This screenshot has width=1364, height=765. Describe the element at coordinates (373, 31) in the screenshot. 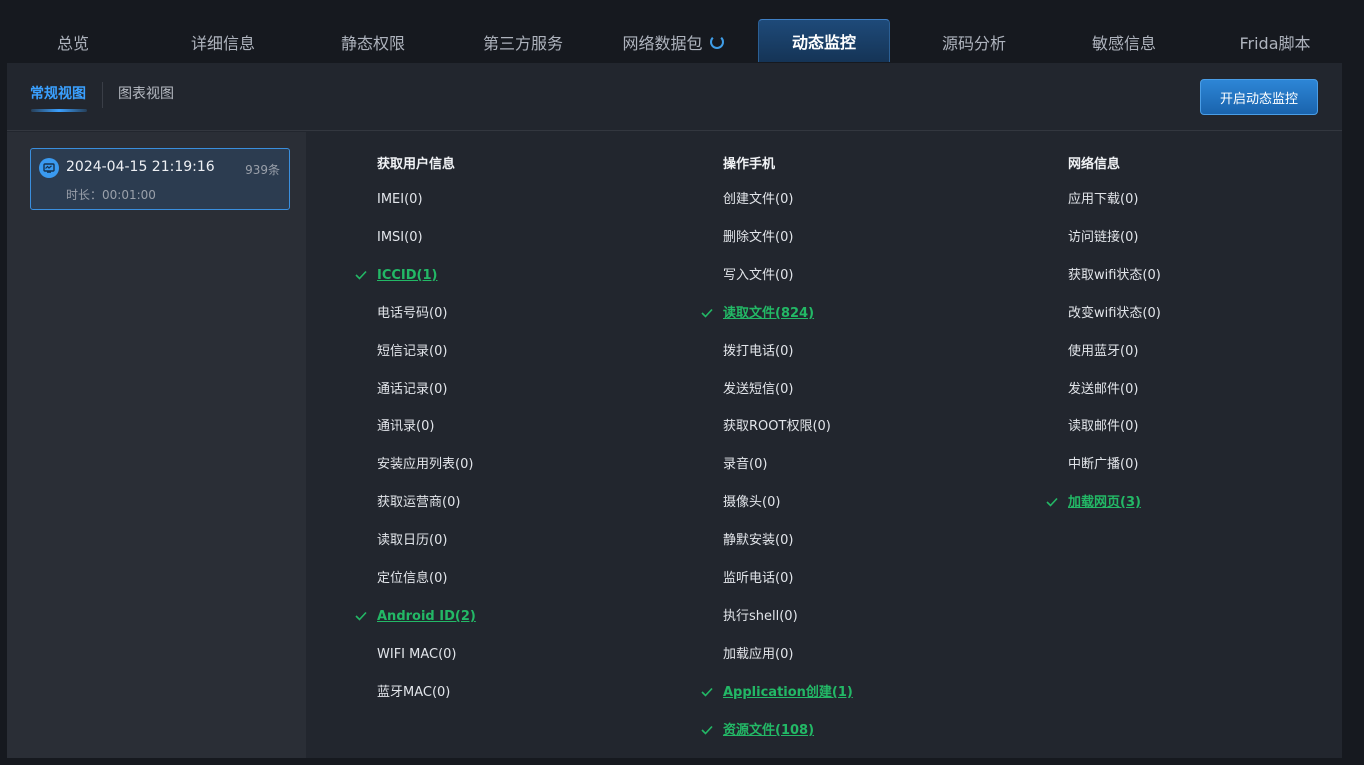

I see `tab-static-permissions: 静态权限` at that location.